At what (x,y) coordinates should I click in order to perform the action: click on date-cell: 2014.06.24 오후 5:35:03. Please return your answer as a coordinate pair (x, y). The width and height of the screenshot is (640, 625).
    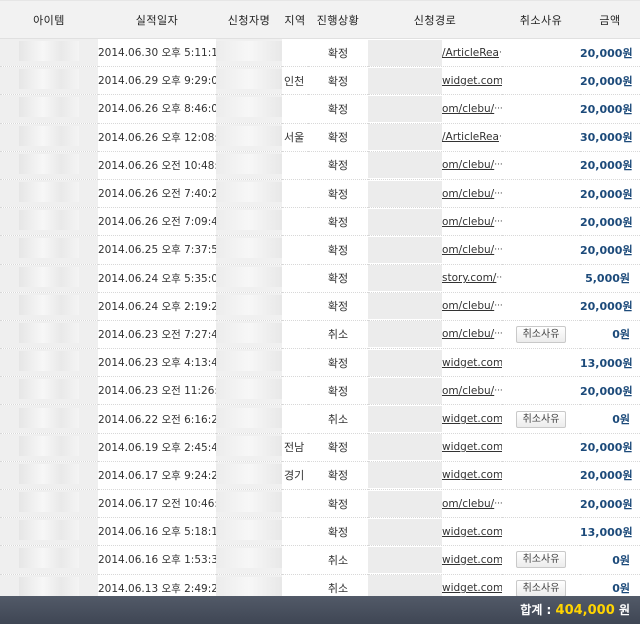
    Looking at the image, I should click on (157, 278).